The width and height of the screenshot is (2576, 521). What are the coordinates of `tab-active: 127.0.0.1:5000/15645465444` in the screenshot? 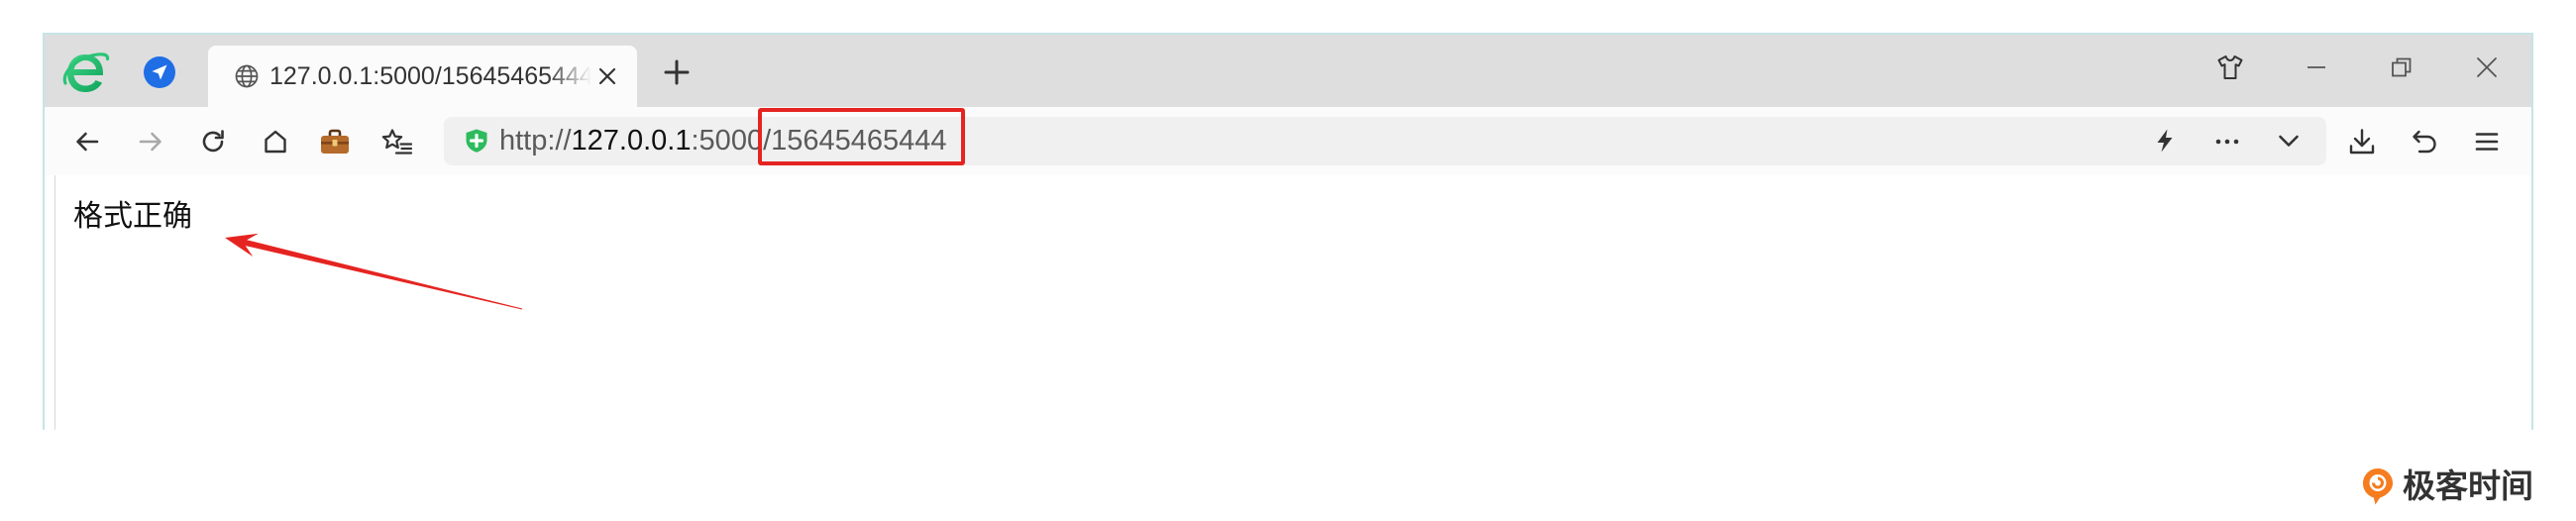 It's located at (422, 76).